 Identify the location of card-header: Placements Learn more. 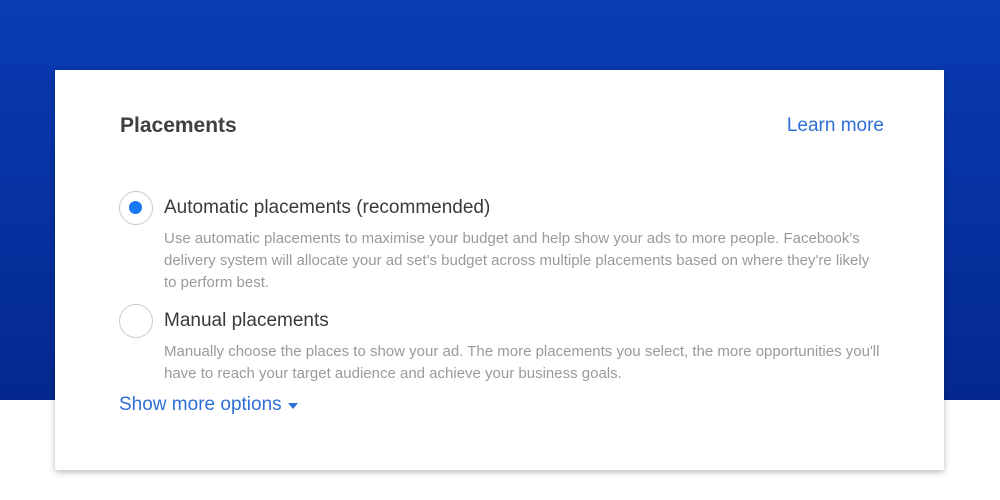
(502, 126).